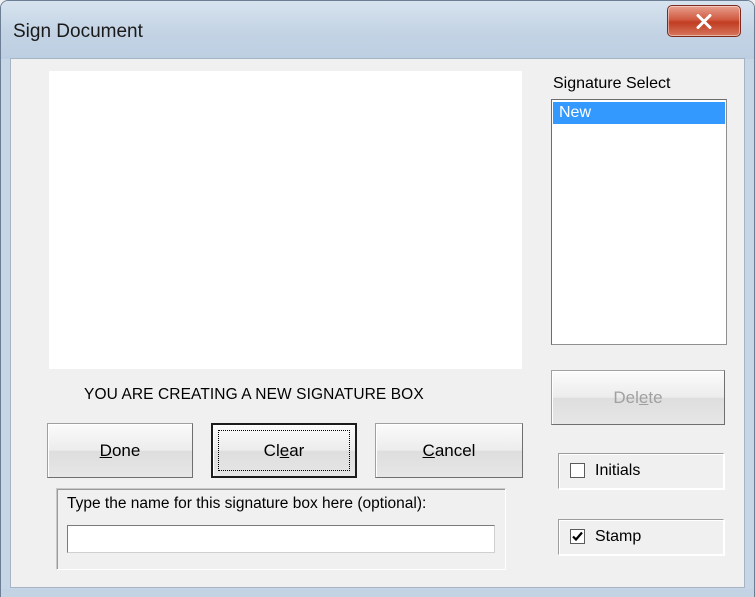 The image size is (755, 597). Describe the element at coordinates (577, 470) in the screenshot. I see `initials-checkbox` at that location.